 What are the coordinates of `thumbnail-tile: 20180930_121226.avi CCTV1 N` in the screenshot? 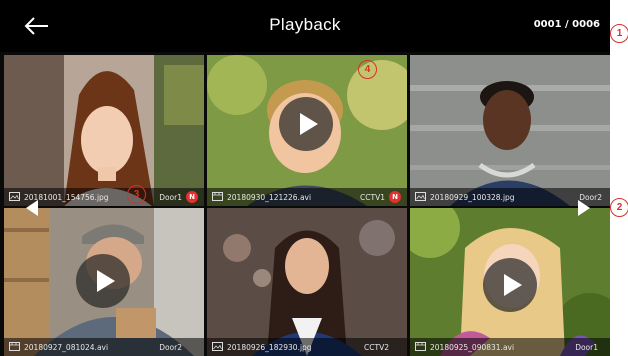 It's located at (307, 130).